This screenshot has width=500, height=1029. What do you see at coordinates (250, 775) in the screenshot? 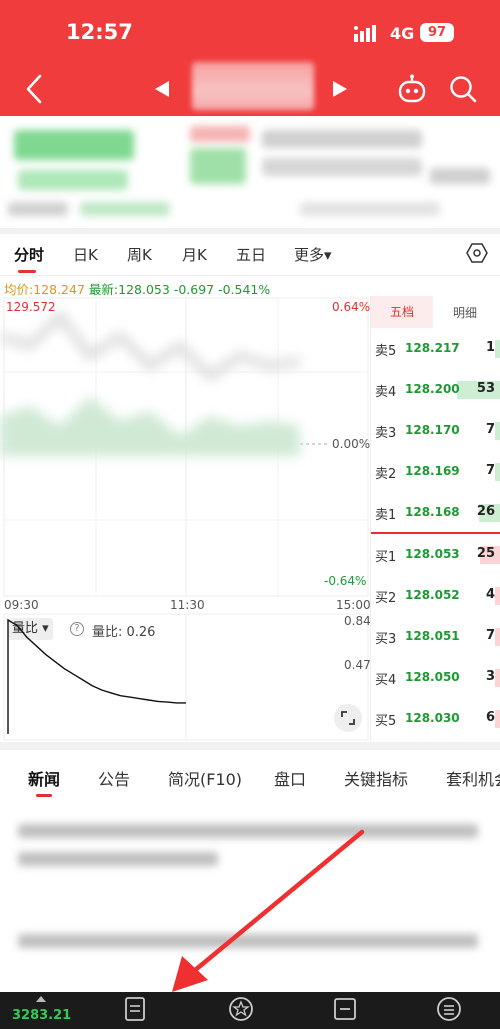
I see `news-tabs: 新闻 公告 简况(F10) 盘口 关键指标 套利机会` at bounding box center [250, 775].